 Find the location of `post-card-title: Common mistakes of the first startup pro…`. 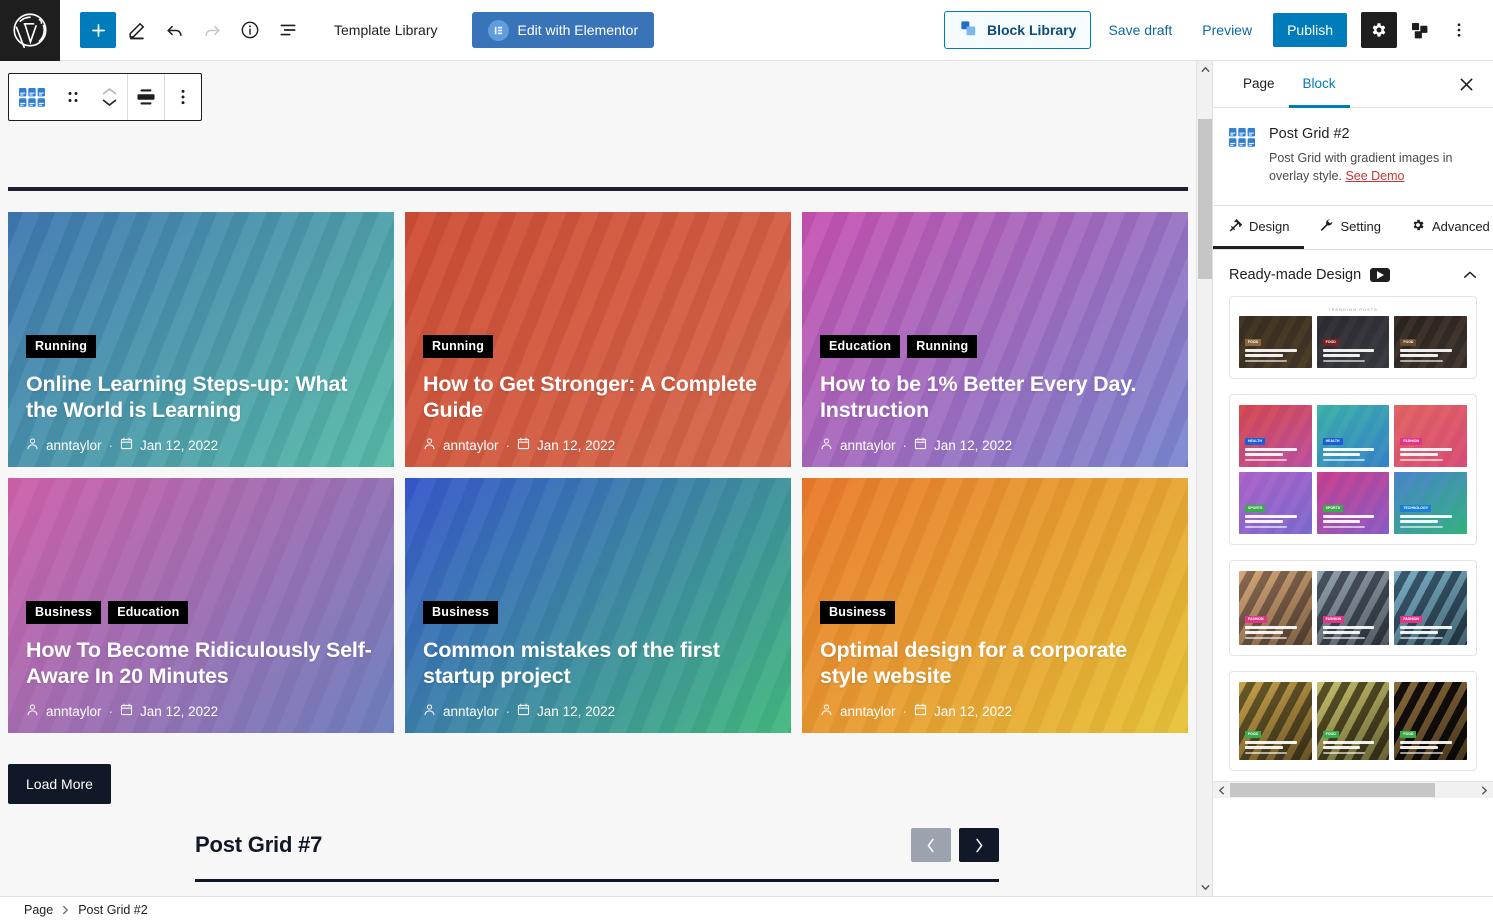

post-card-title: Common mistakes of the first startup pro… is located at coordinates (598, 663).